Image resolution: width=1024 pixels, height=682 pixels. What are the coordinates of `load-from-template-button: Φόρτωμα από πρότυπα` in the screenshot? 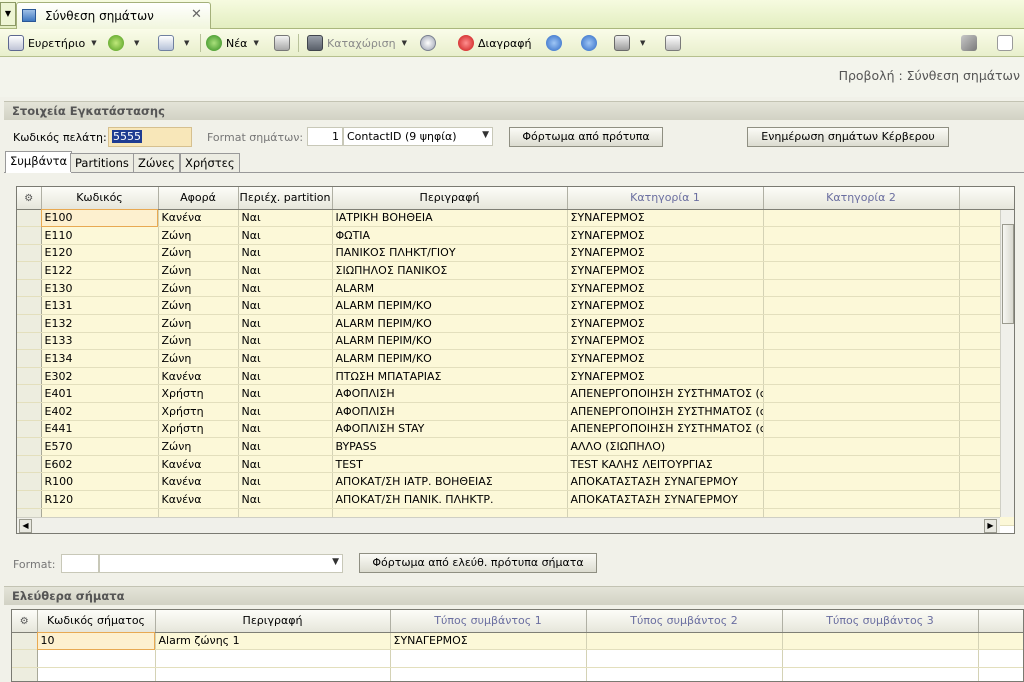 It's located at (586, 137).